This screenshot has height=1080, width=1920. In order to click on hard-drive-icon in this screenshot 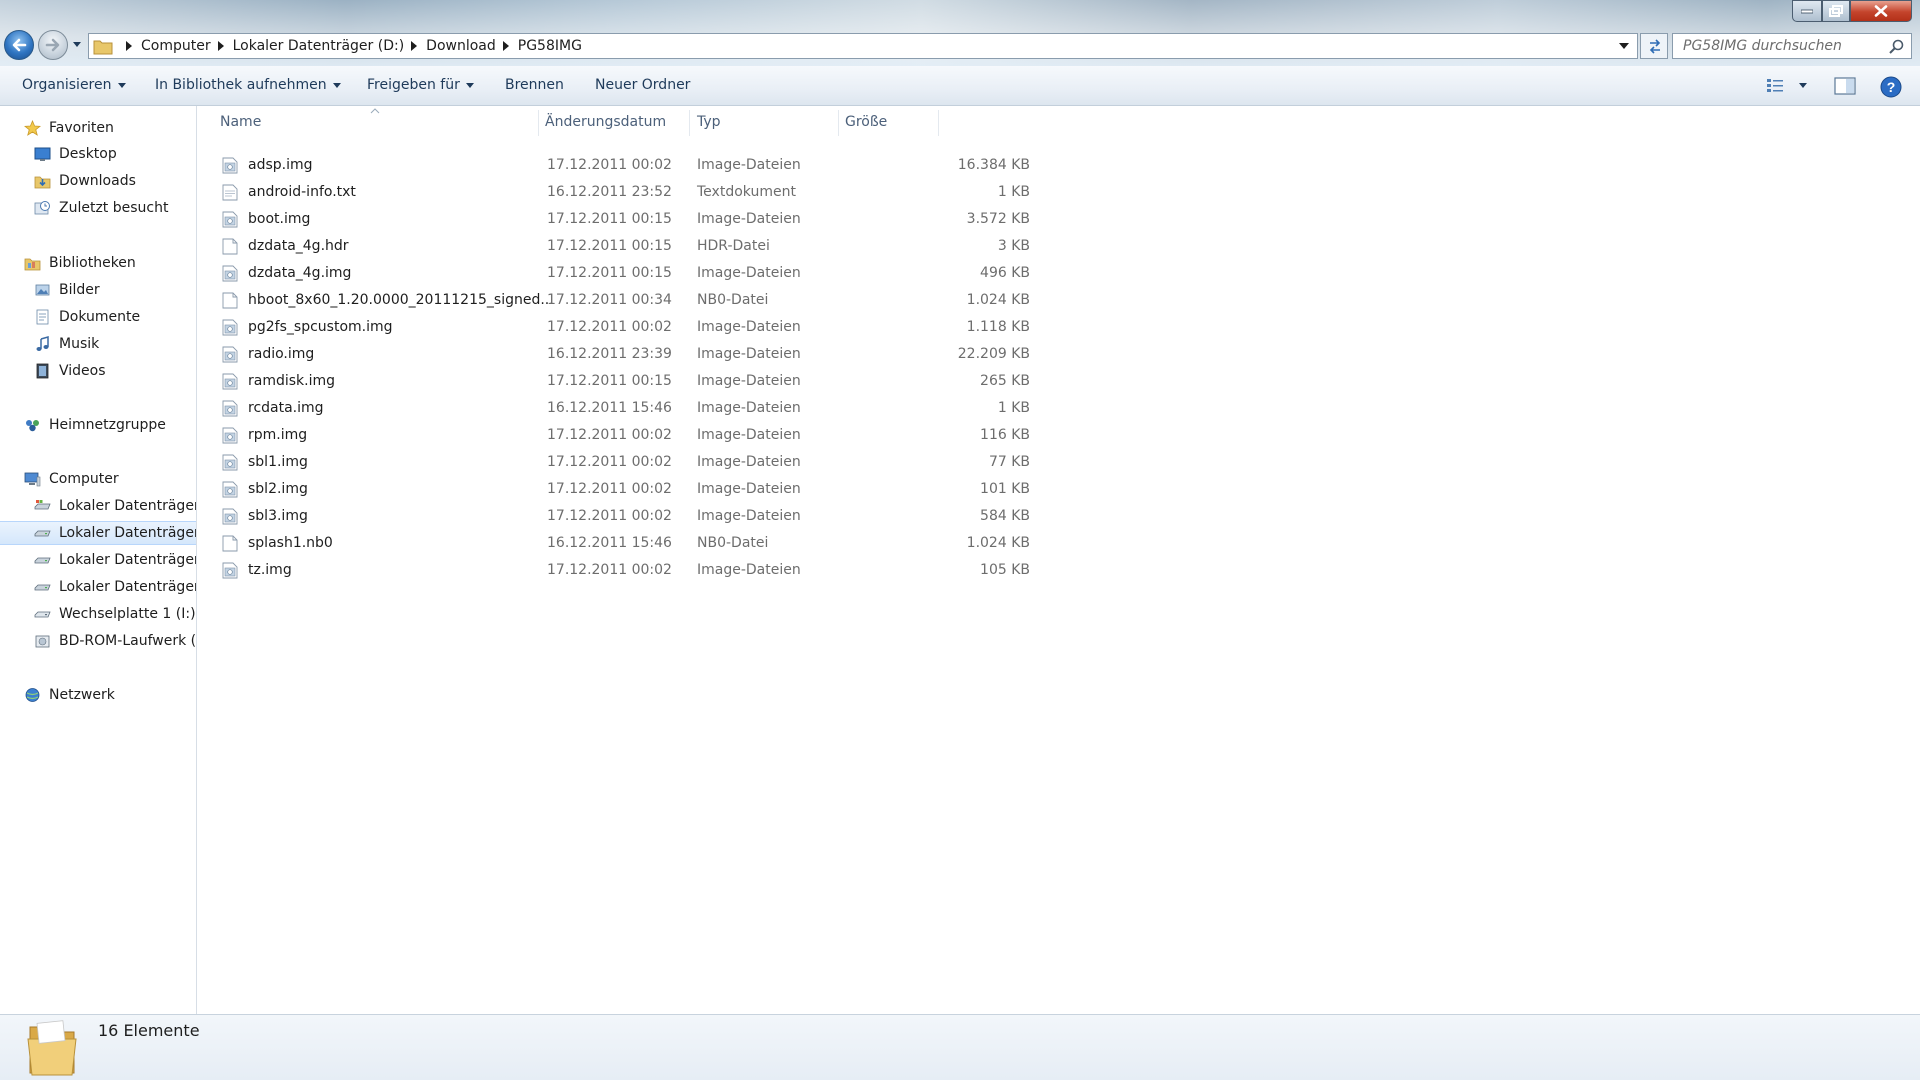, I will do `click(42, 560)`.